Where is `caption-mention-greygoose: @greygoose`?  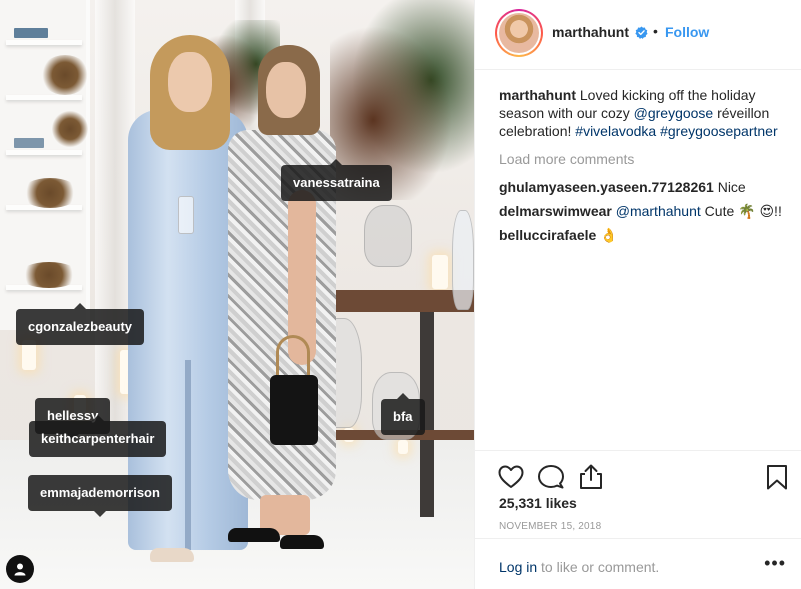 caption-mention-greygoose: @greygoose is located at coordinates (674, 113).